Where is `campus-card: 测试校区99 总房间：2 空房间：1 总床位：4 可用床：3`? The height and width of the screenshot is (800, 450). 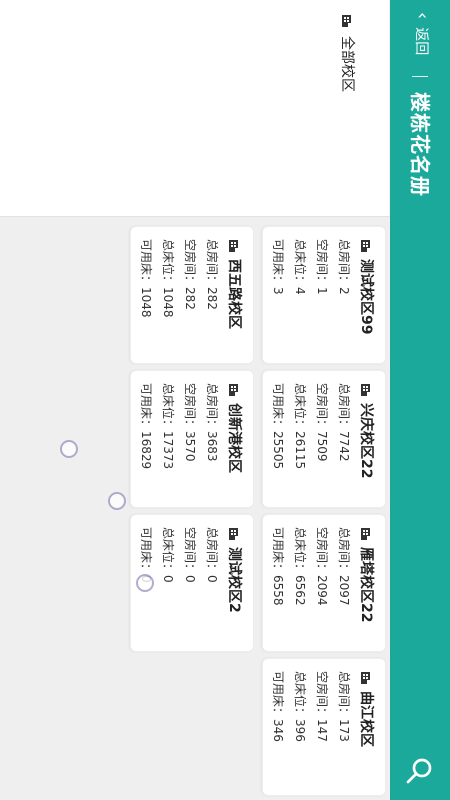
campus-card: 测试校区99 总房间：2 空房间：1 总床位：4 可用床：3 is located at coordinates (324, 295).